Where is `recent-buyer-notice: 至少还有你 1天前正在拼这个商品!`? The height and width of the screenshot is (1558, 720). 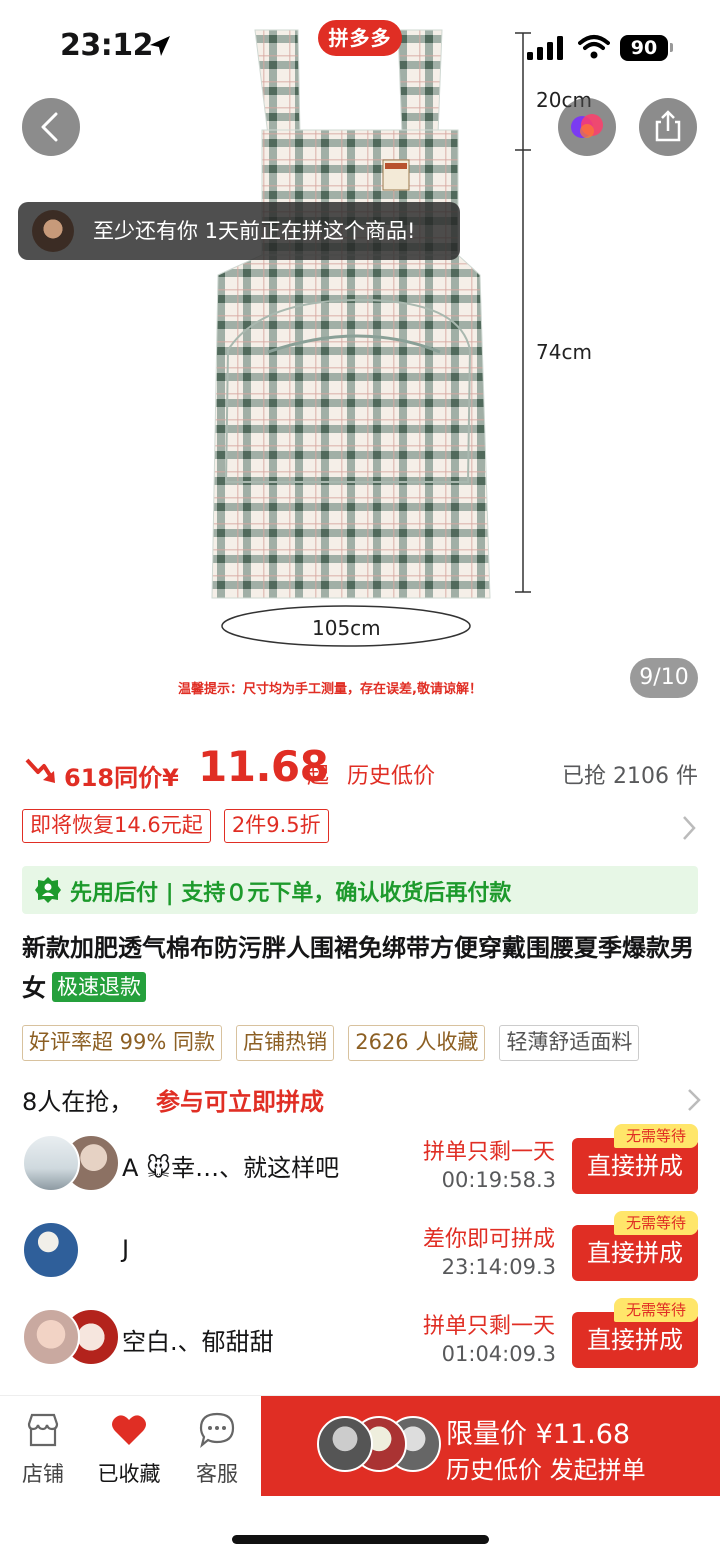
recent-buyer-notice: 至少还有你 1天前正在拼这个商品! is located at coordinates (239, 231).